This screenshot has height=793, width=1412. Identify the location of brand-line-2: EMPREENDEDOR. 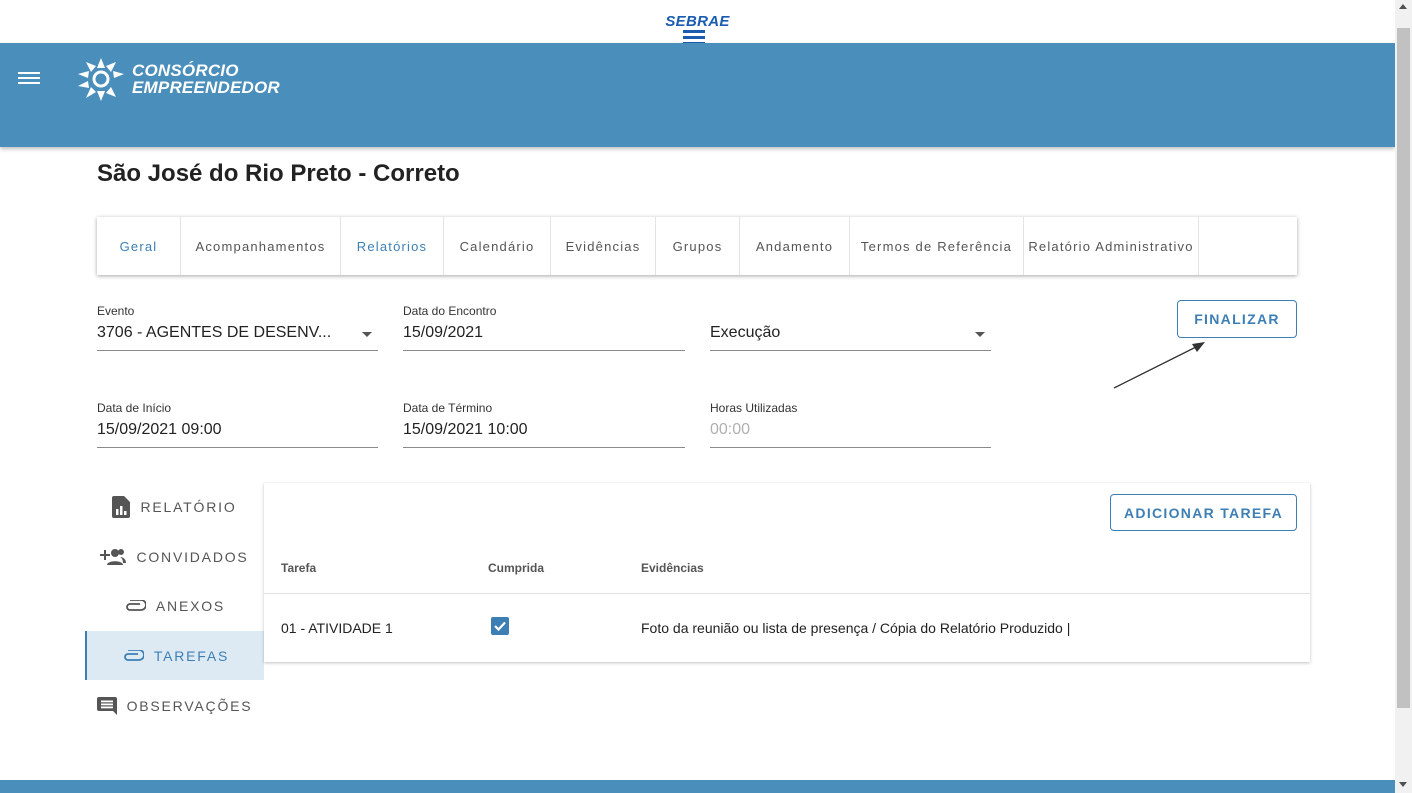
(206, 87).